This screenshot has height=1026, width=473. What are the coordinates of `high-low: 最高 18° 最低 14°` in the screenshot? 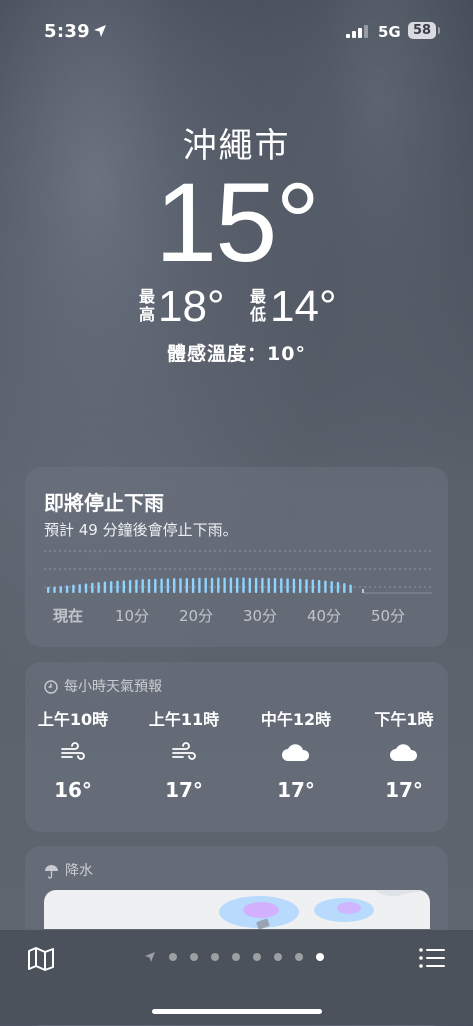 It's located at (236, 307).